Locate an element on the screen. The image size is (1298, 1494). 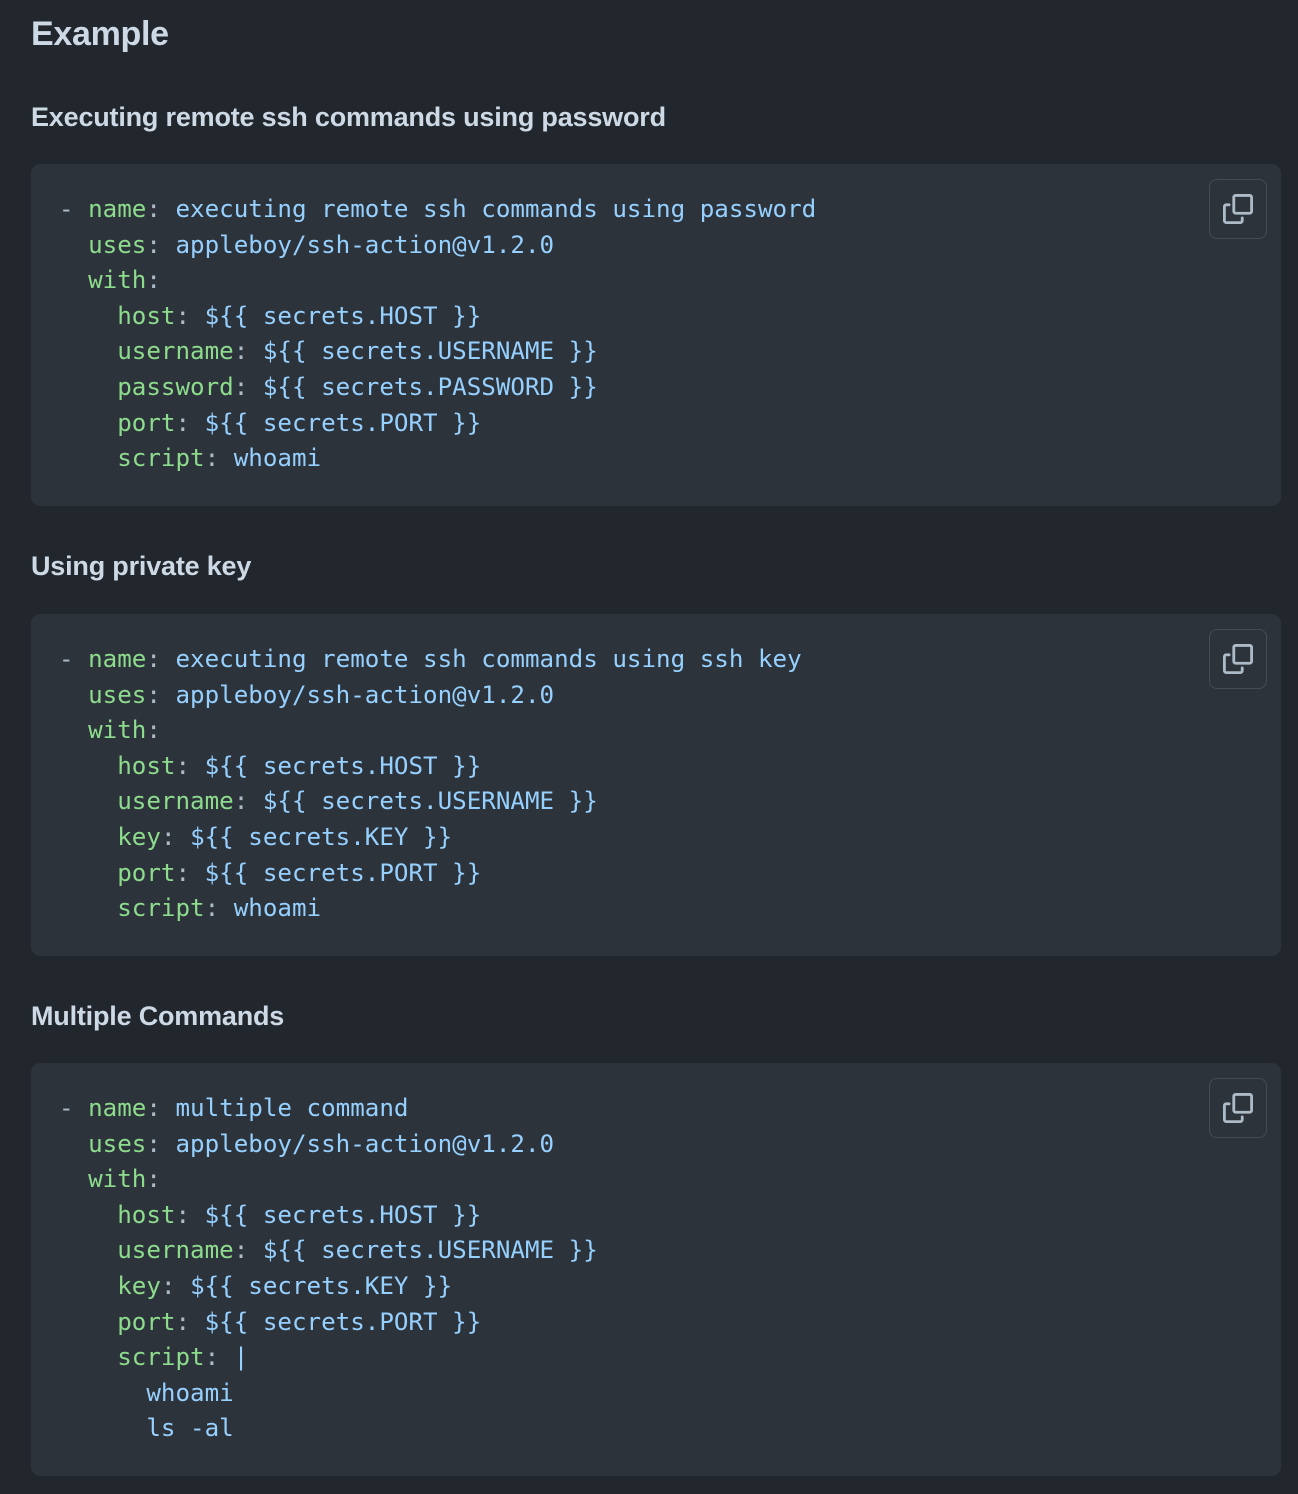
section-heading-example: Example is located at coordinates (100, 34).